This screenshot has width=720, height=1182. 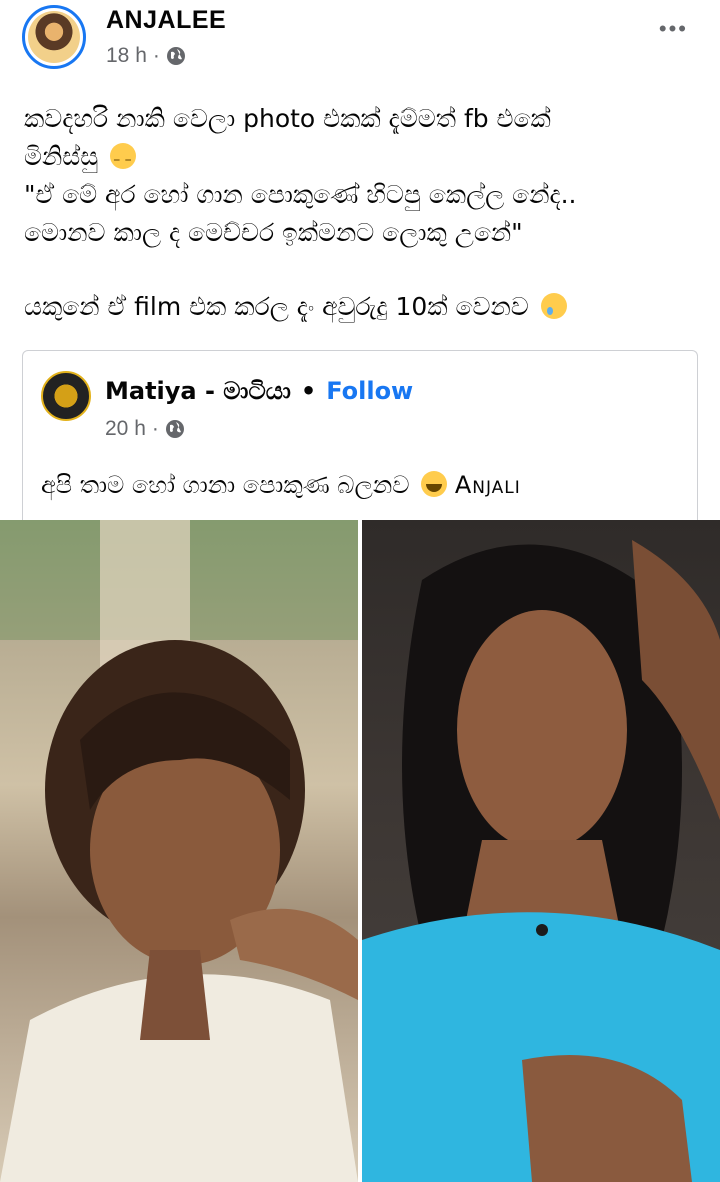 What do you see at coordinates (488, 485) in the screenshot?
I see `mention-link: Anjali` at bounding box center [488, 485].